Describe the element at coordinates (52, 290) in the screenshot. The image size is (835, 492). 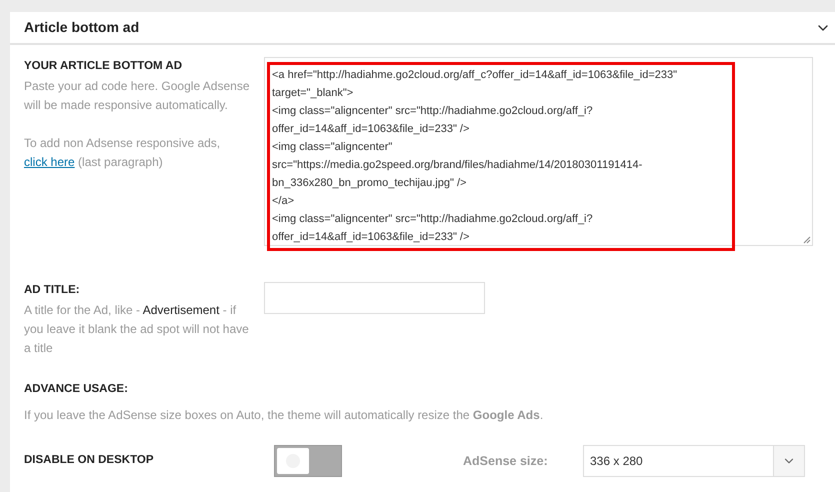
I see `field-label: AD TITLE:` at that location.